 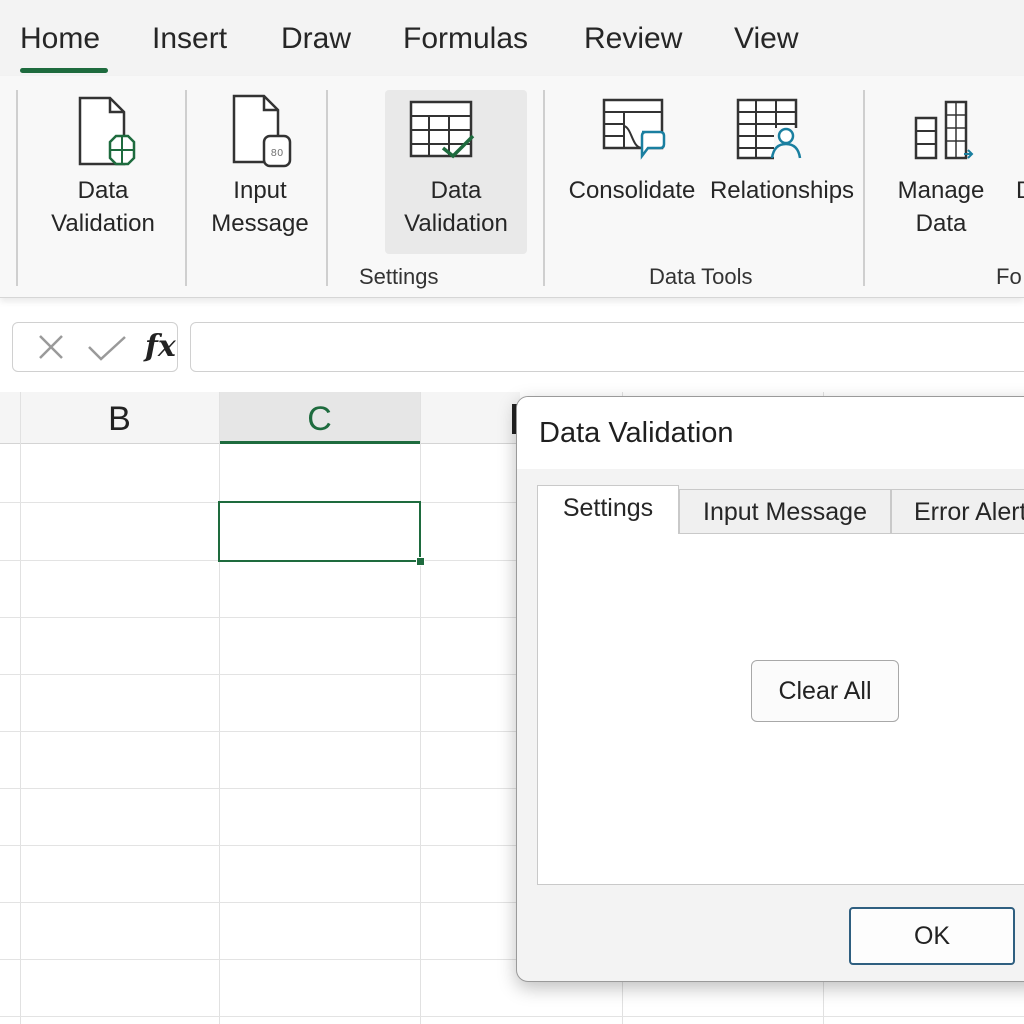 What do you see at coordinates (1018, 156) in the screenshot?
I see `cut-off-ribbon-button: D` at bounding box center [1018, 156].